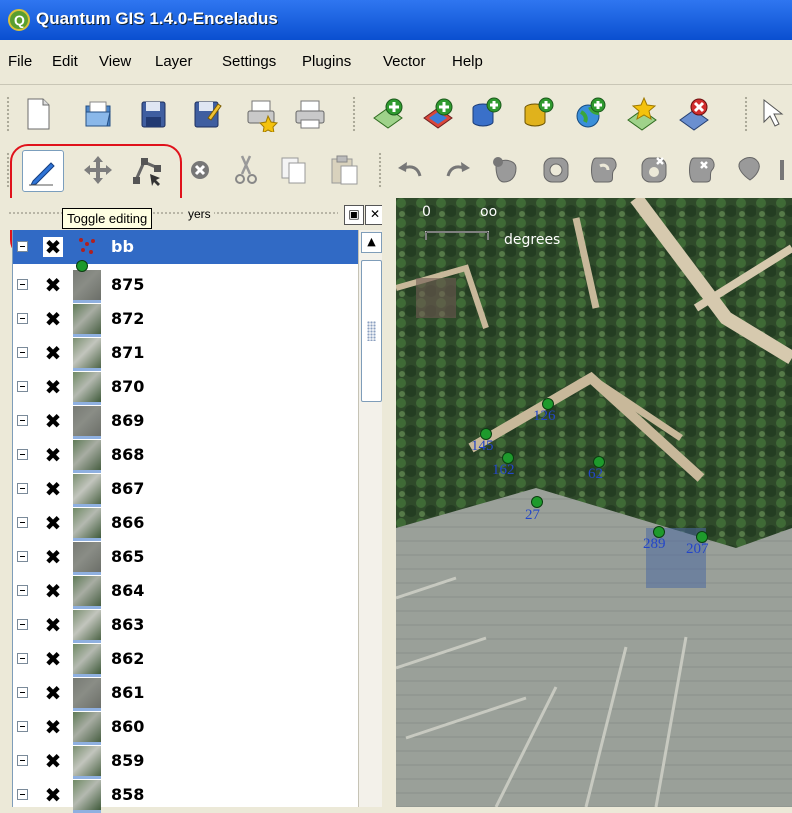 This screenshot has height=813, width=792. What do you see at coordinates (186, 319) in the screenshot?
I see `legend-layer-row: ✖ 872` at bounding box center [186, 319].